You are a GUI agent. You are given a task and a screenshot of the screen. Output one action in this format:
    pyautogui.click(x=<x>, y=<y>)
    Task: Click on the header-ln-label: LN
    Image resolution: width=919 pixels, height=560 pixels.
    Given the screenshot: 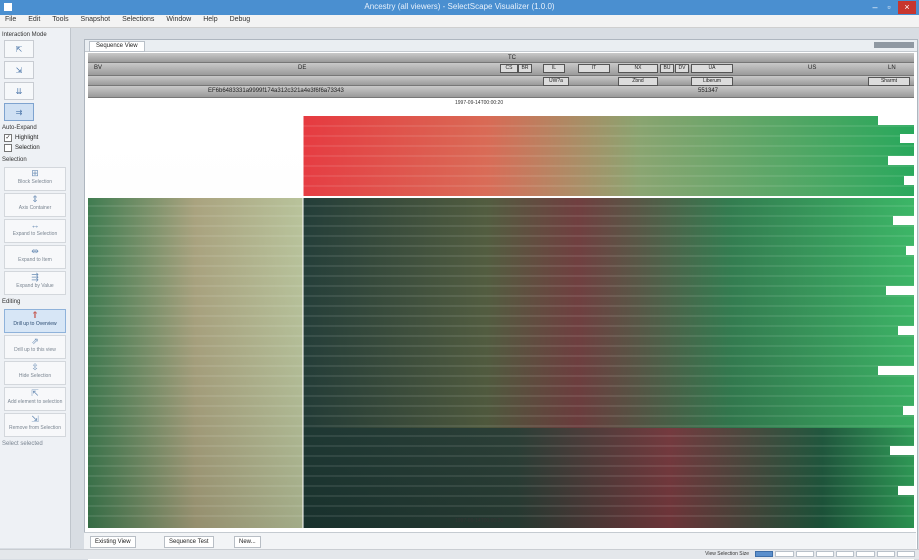 What is the action you would take?
    pyautogui.click(x=892, y=68)
    